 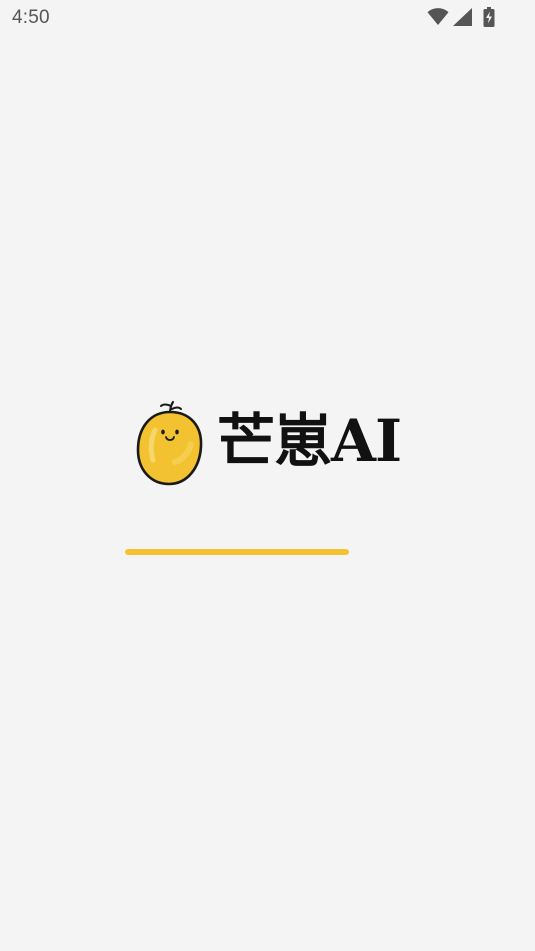 What do you see at coordinates (267, 18) in the screenshot?
I see `status-bar: 4:50` at bounding box center [267, 18].